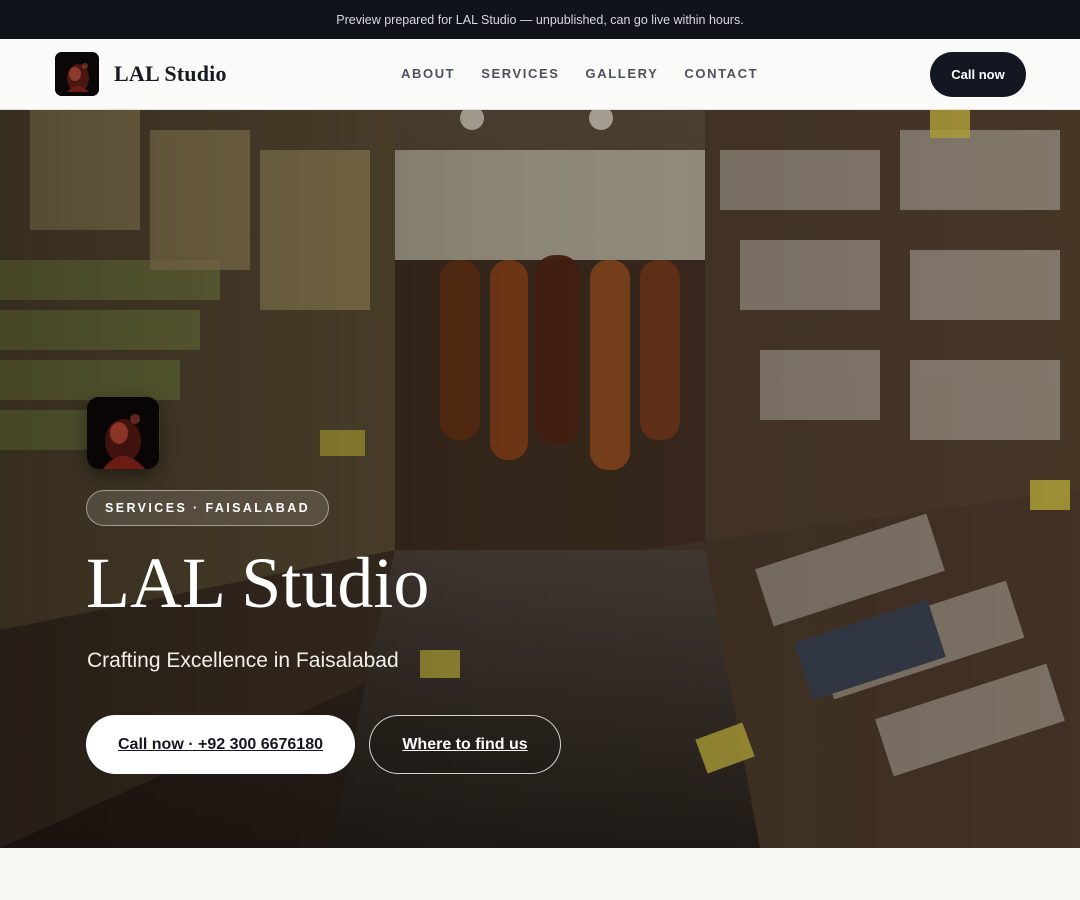 The image size is (1080, 900). Describe the element at coordinates (170, 74) in the screenshot. I see `brand-name: LAL Studio` at that location.